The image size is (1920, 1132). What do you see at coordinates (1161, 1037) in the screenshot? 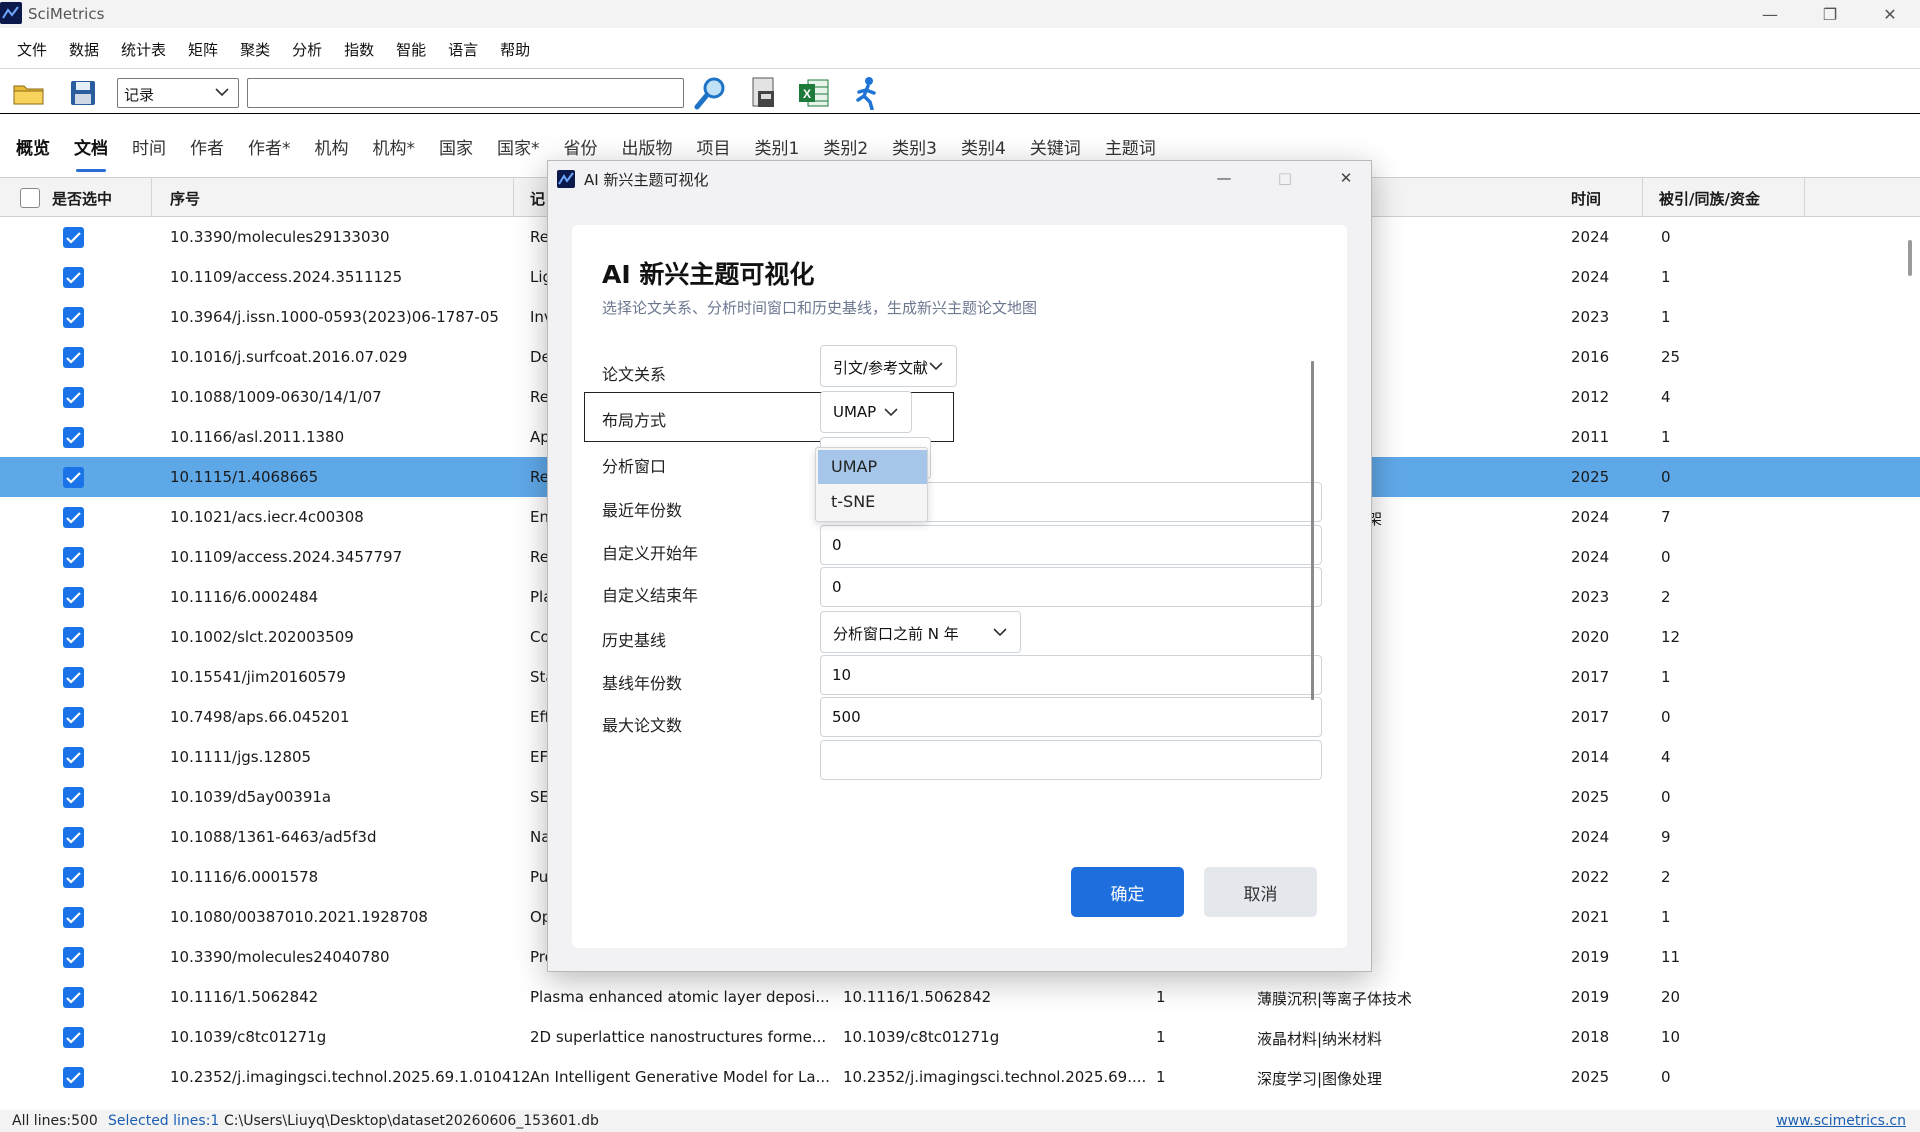
I see `row-count: 1` at bounding box center [1161, 1037].